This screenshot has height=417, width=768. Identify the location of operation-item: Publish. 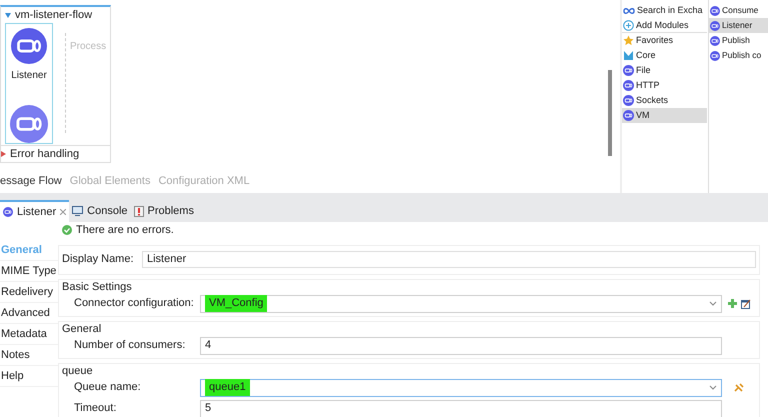
(738, 40).